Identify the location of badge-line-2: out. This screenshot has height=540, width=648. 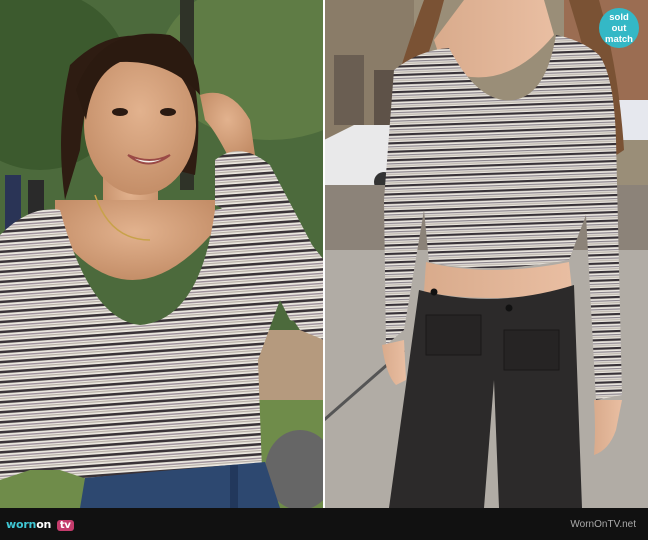
(619, 28).